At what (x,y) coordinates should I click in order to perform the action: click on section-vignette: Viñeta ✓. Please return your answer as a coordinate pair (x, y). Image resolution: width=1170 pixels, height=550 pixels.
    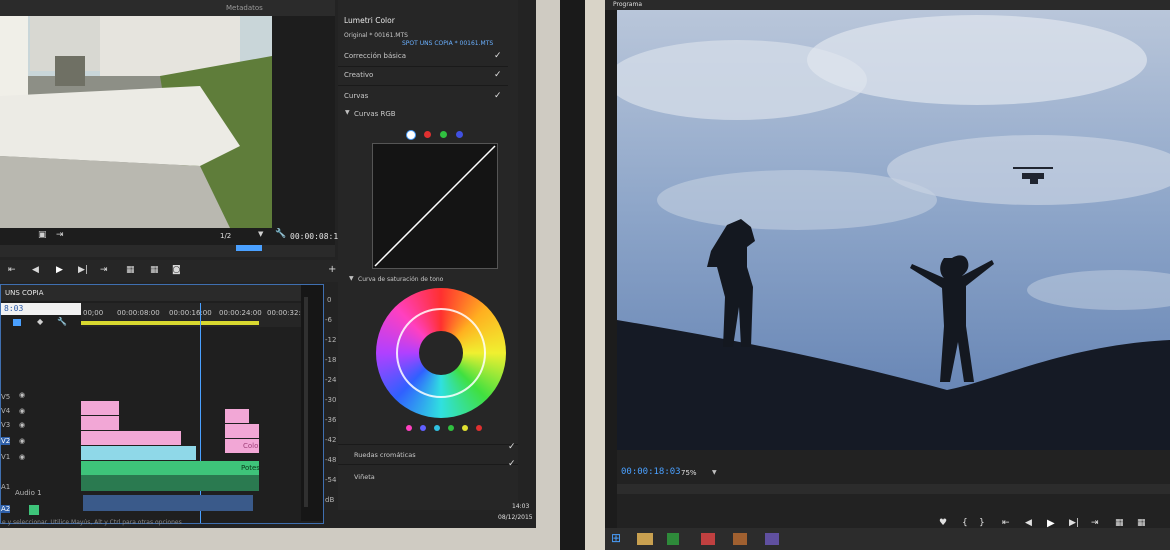
    Looking at the image, I should click on (428, 472).